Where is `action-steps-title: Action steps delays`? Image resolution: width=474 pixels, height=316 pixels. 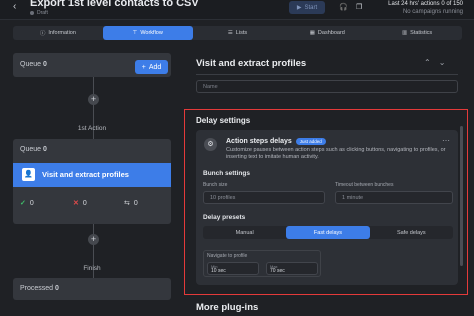
action-steps-title: Action steps delays is located at coordinates (259, 141).